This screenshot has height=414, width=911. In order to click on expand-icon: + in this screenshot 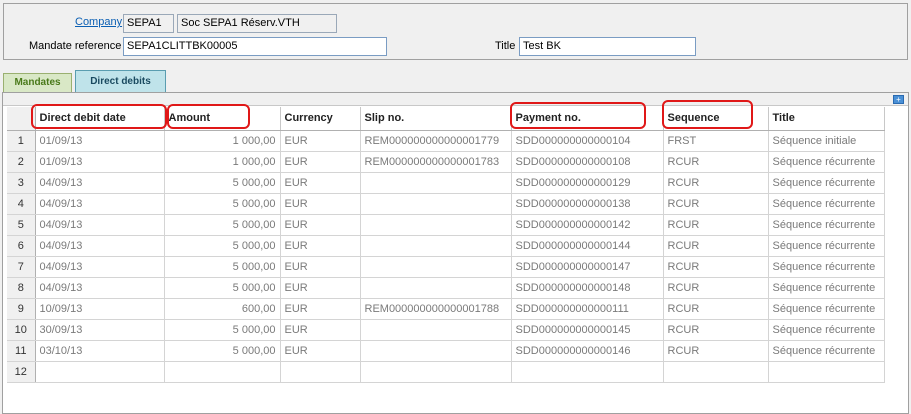, I will do `click(898, 99)`.